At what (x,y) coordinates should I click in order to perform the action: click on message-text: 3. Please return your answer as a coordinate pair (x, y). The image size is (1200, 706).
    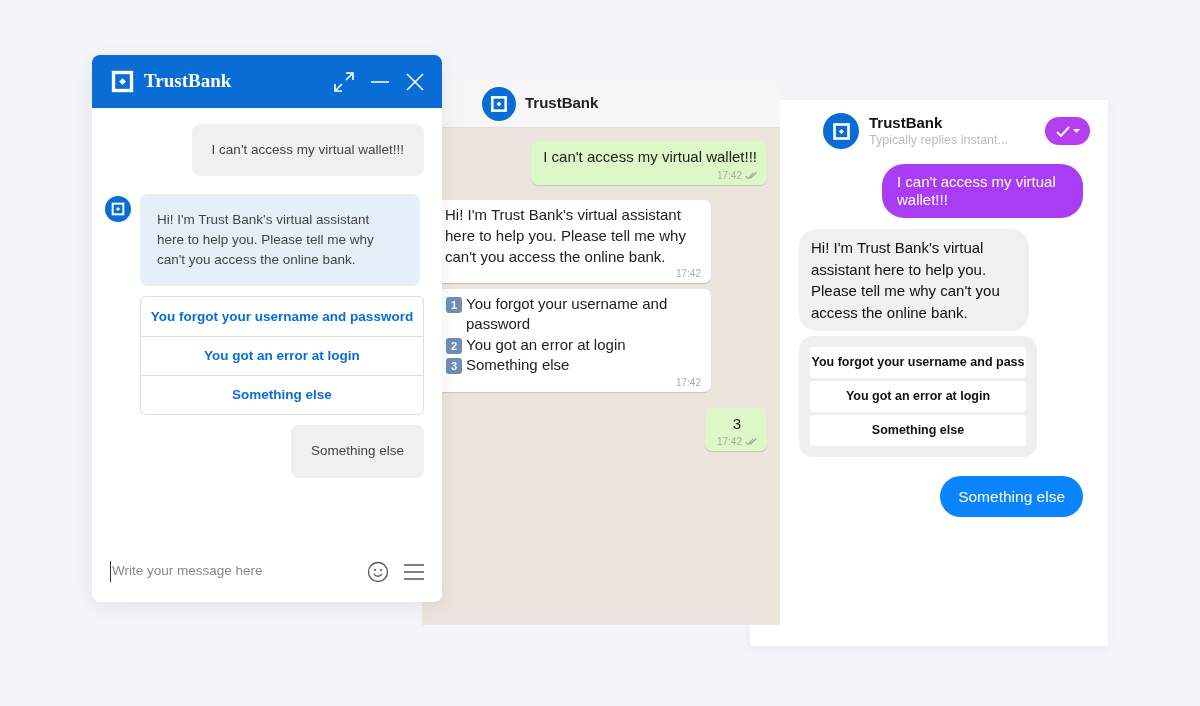
    Looking at the image, I should click on (737, 423).